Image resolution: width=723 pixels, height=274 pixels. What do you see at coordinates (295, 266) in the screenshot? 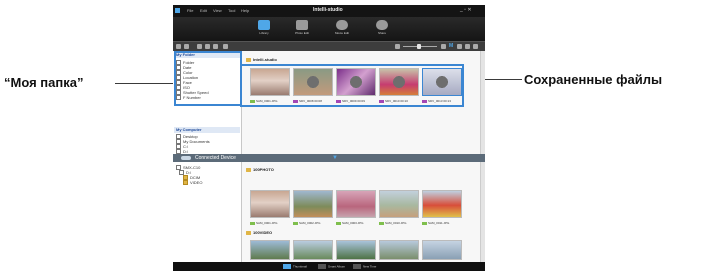
I see `bottom-thumbnail-button: Thumbnail` at bounding box center [295, 266].